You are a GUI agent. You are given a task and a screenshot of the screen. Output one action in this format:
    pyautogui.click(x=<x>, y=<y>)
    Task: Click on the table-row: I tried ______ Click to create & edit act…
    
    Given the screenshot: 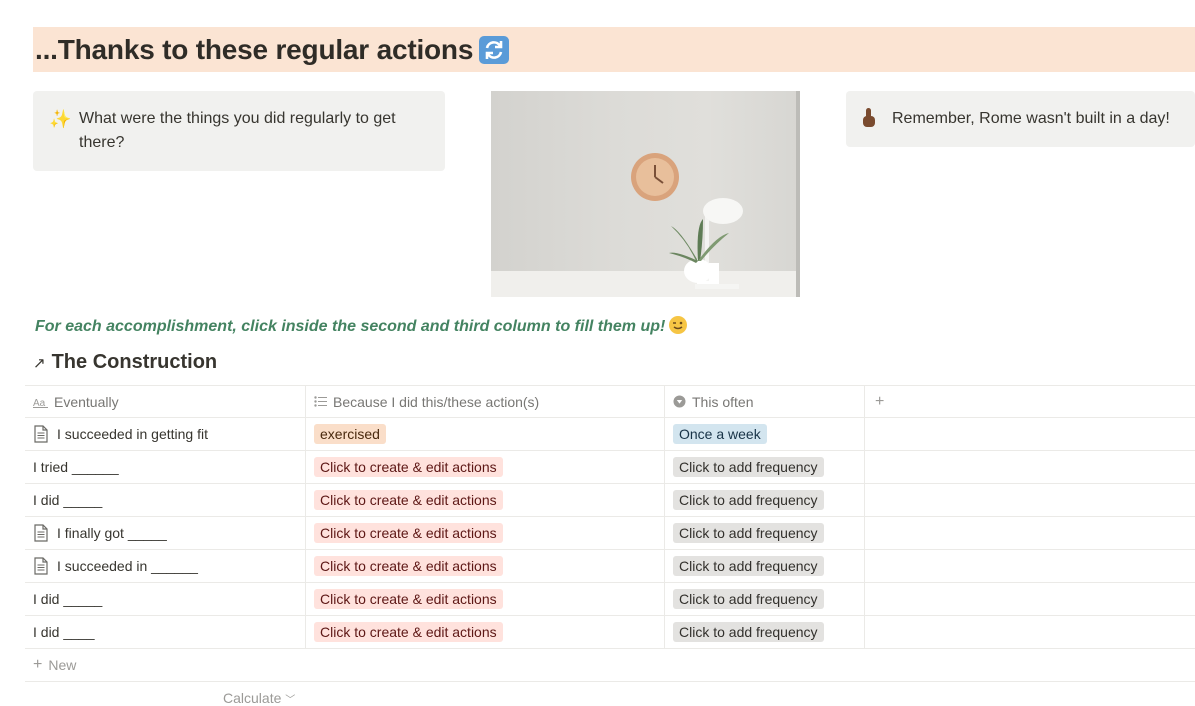 What is the action you would take?
    pyautogui.click(x=610, y=467)
    